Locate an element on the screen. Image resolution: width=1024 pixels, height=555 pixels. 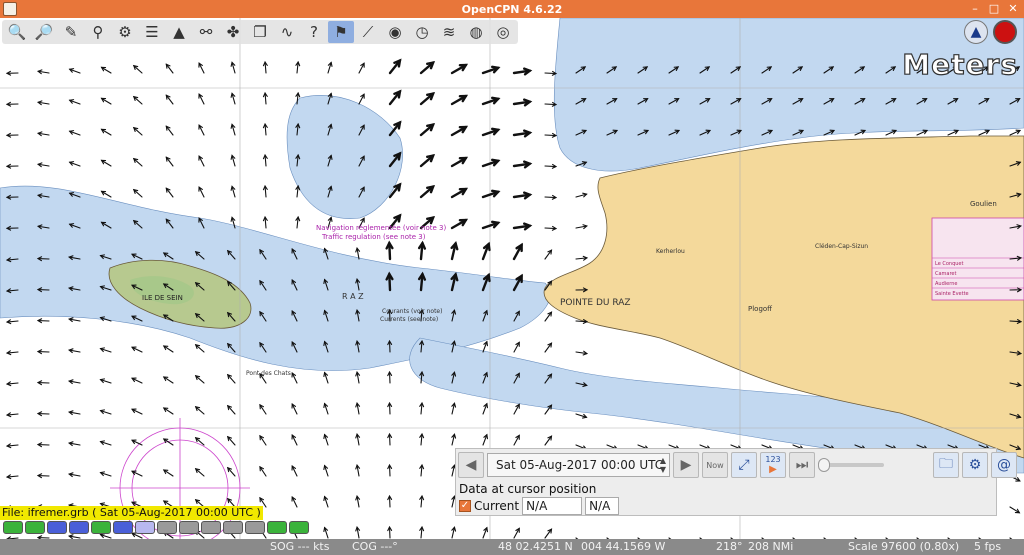
grib-data-heading: Data at cursor position is located at coordinates (528, 489).